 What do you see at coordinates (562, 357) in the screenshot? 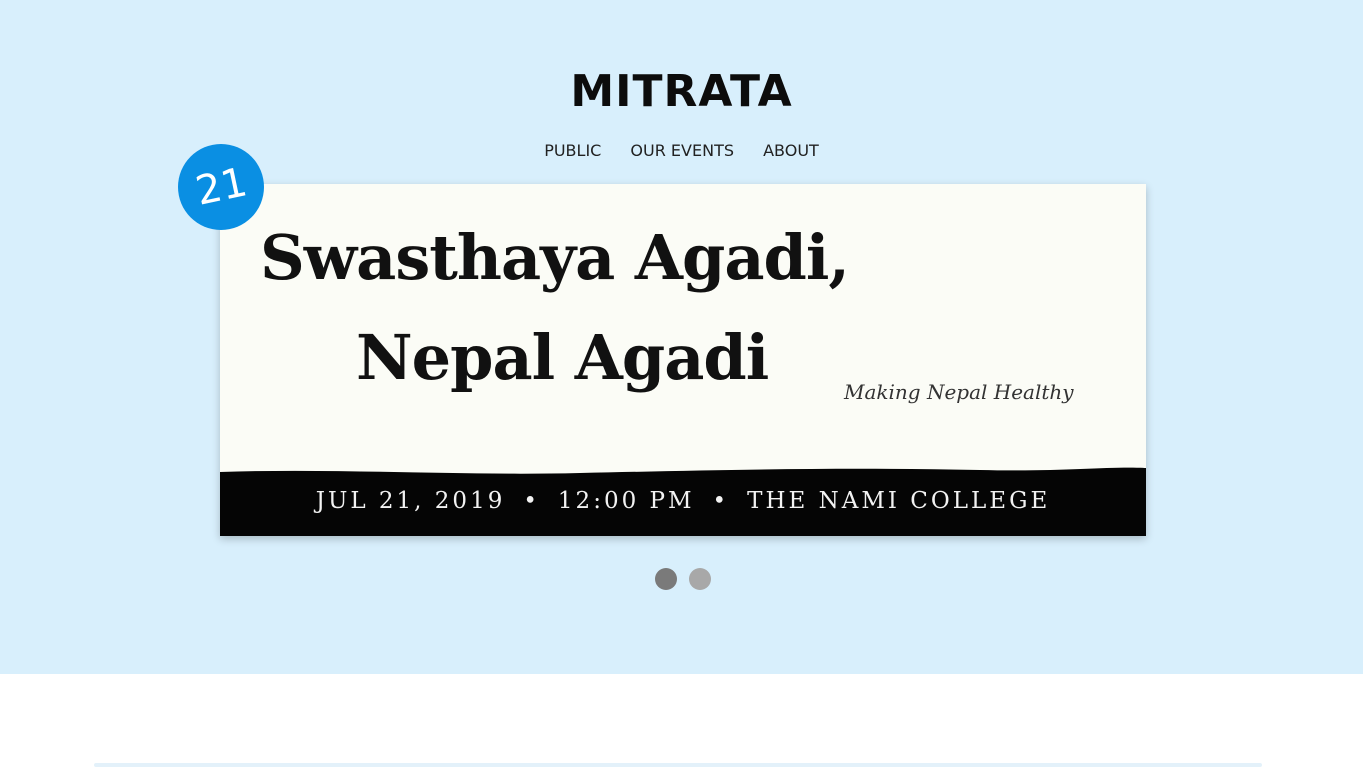
I see `banner-headline-line2: Nepal Agadi` at bounding box center [562, 357].